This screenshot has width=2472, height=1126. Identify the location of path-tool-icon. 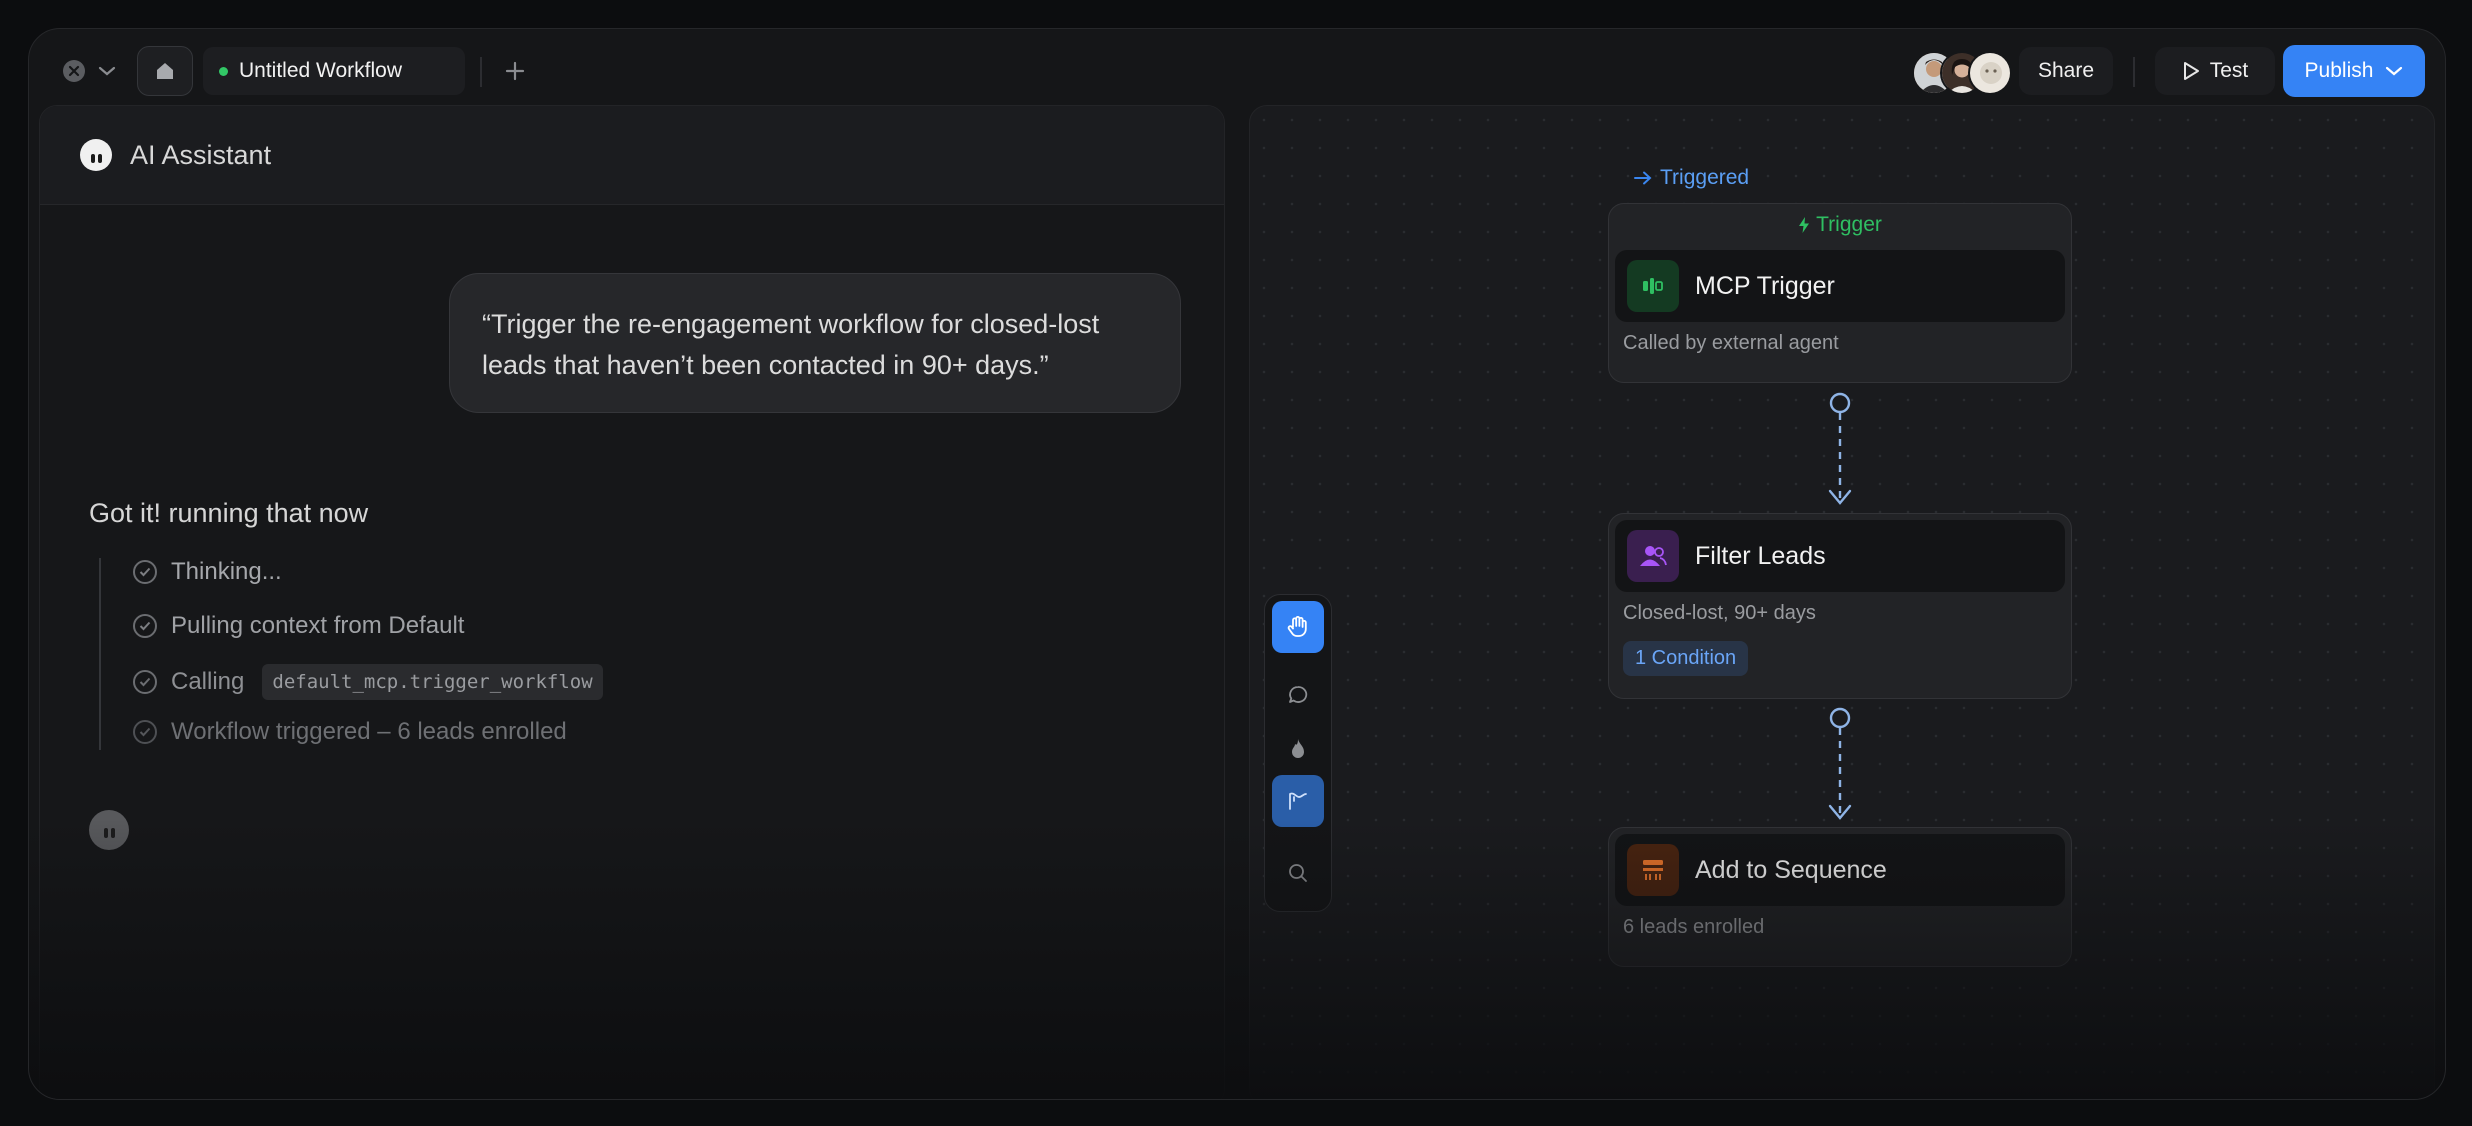
(1298, 801).